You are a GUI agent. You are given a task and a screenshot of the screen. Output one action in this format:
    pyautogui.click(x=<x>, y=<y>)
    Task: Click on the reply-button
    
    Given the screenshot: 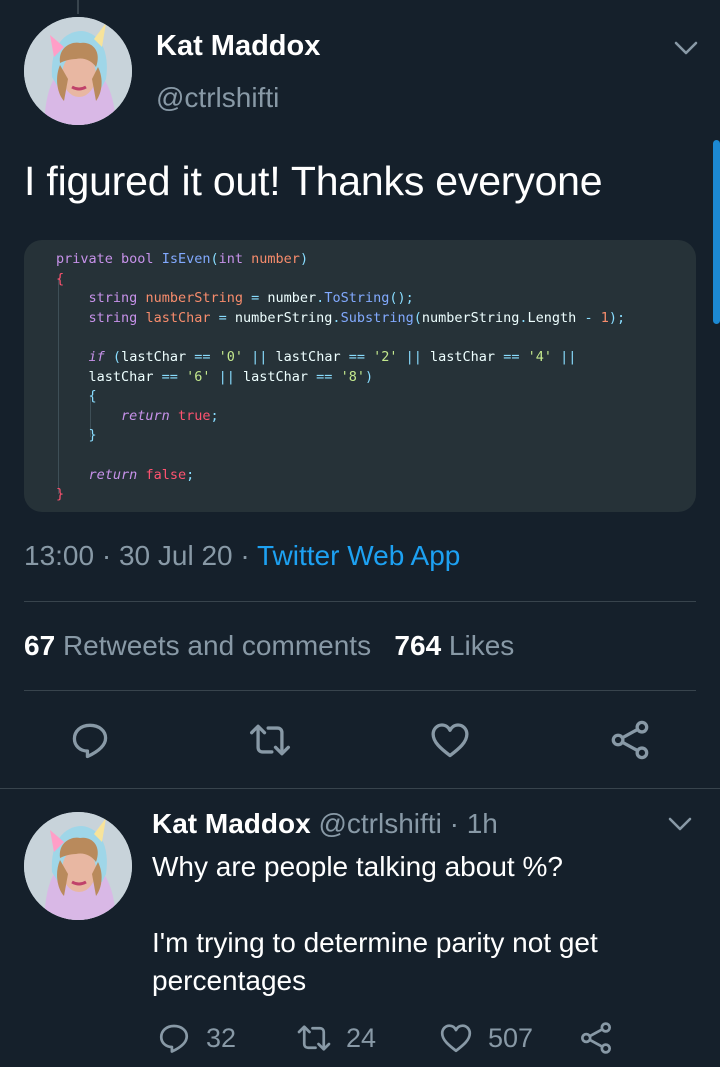 What is the action you would take?
    pyautogui.click(x=90, y=740)
    